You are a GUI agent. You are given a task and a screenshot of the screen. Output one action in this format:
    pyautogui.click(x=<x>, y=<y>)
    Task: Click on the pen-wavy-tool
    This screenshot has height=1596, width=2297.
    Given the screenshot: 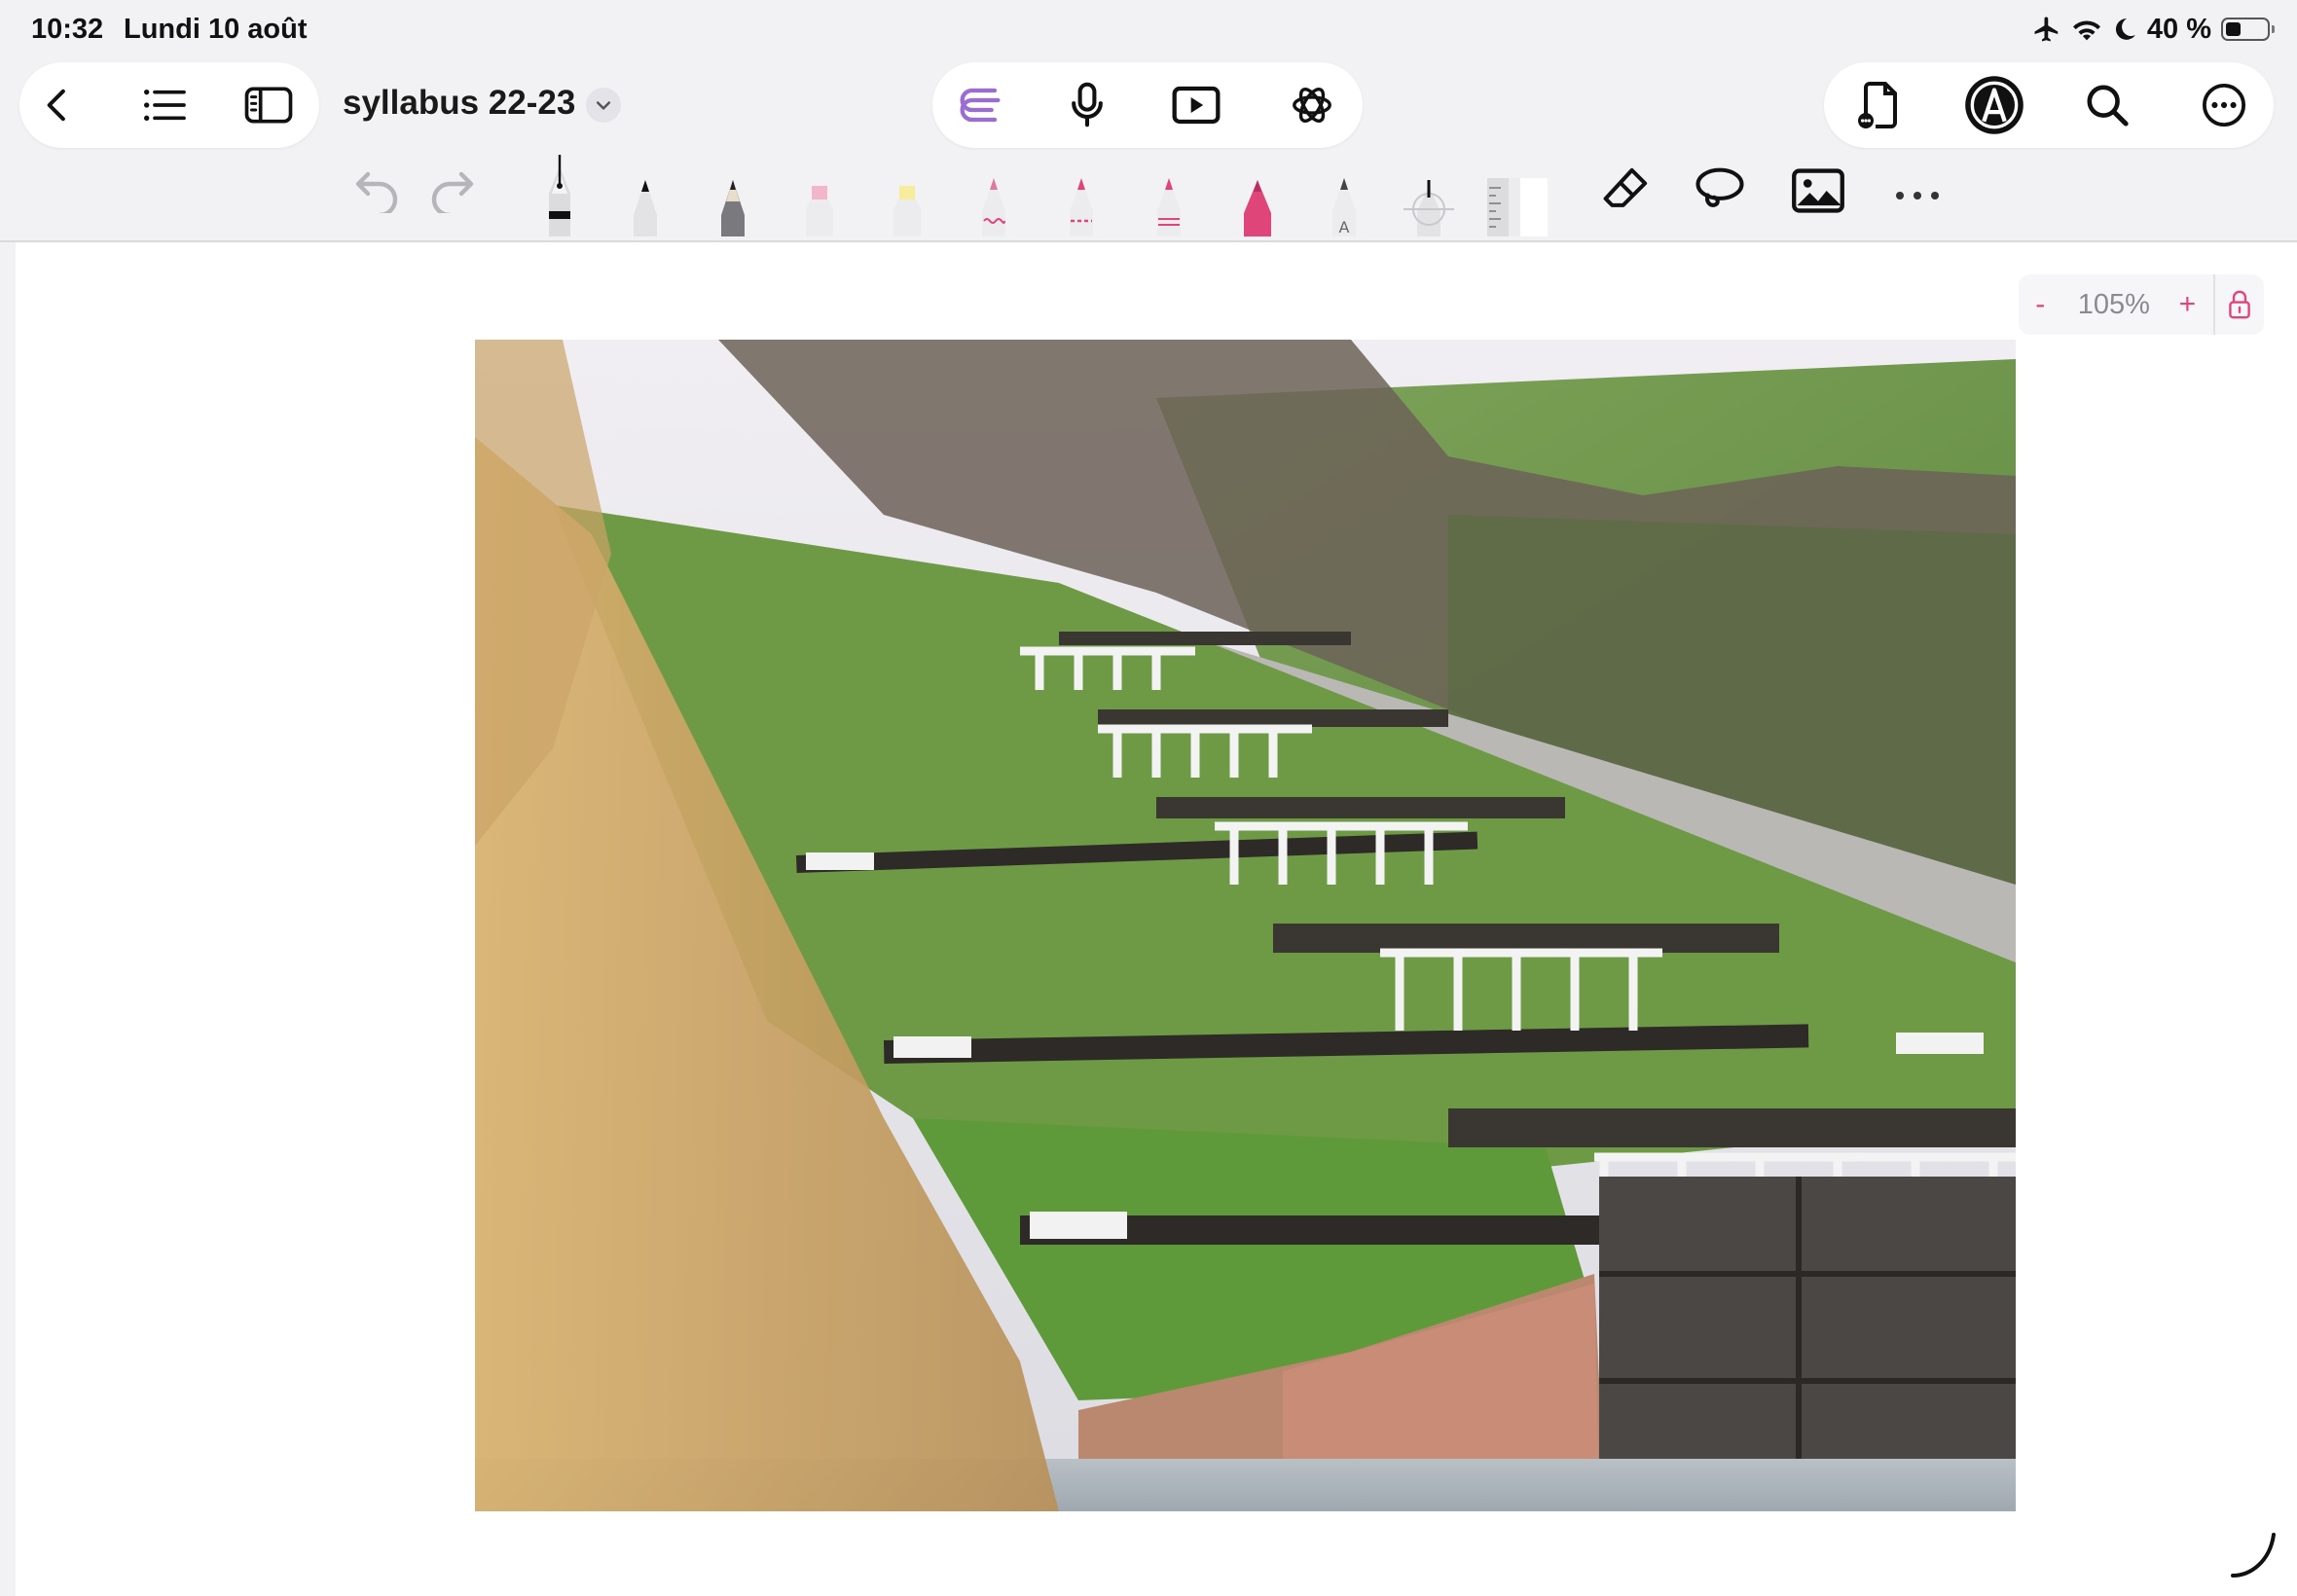 What is the action you would take?
    pyautogui.click(x=993, y=206)
    